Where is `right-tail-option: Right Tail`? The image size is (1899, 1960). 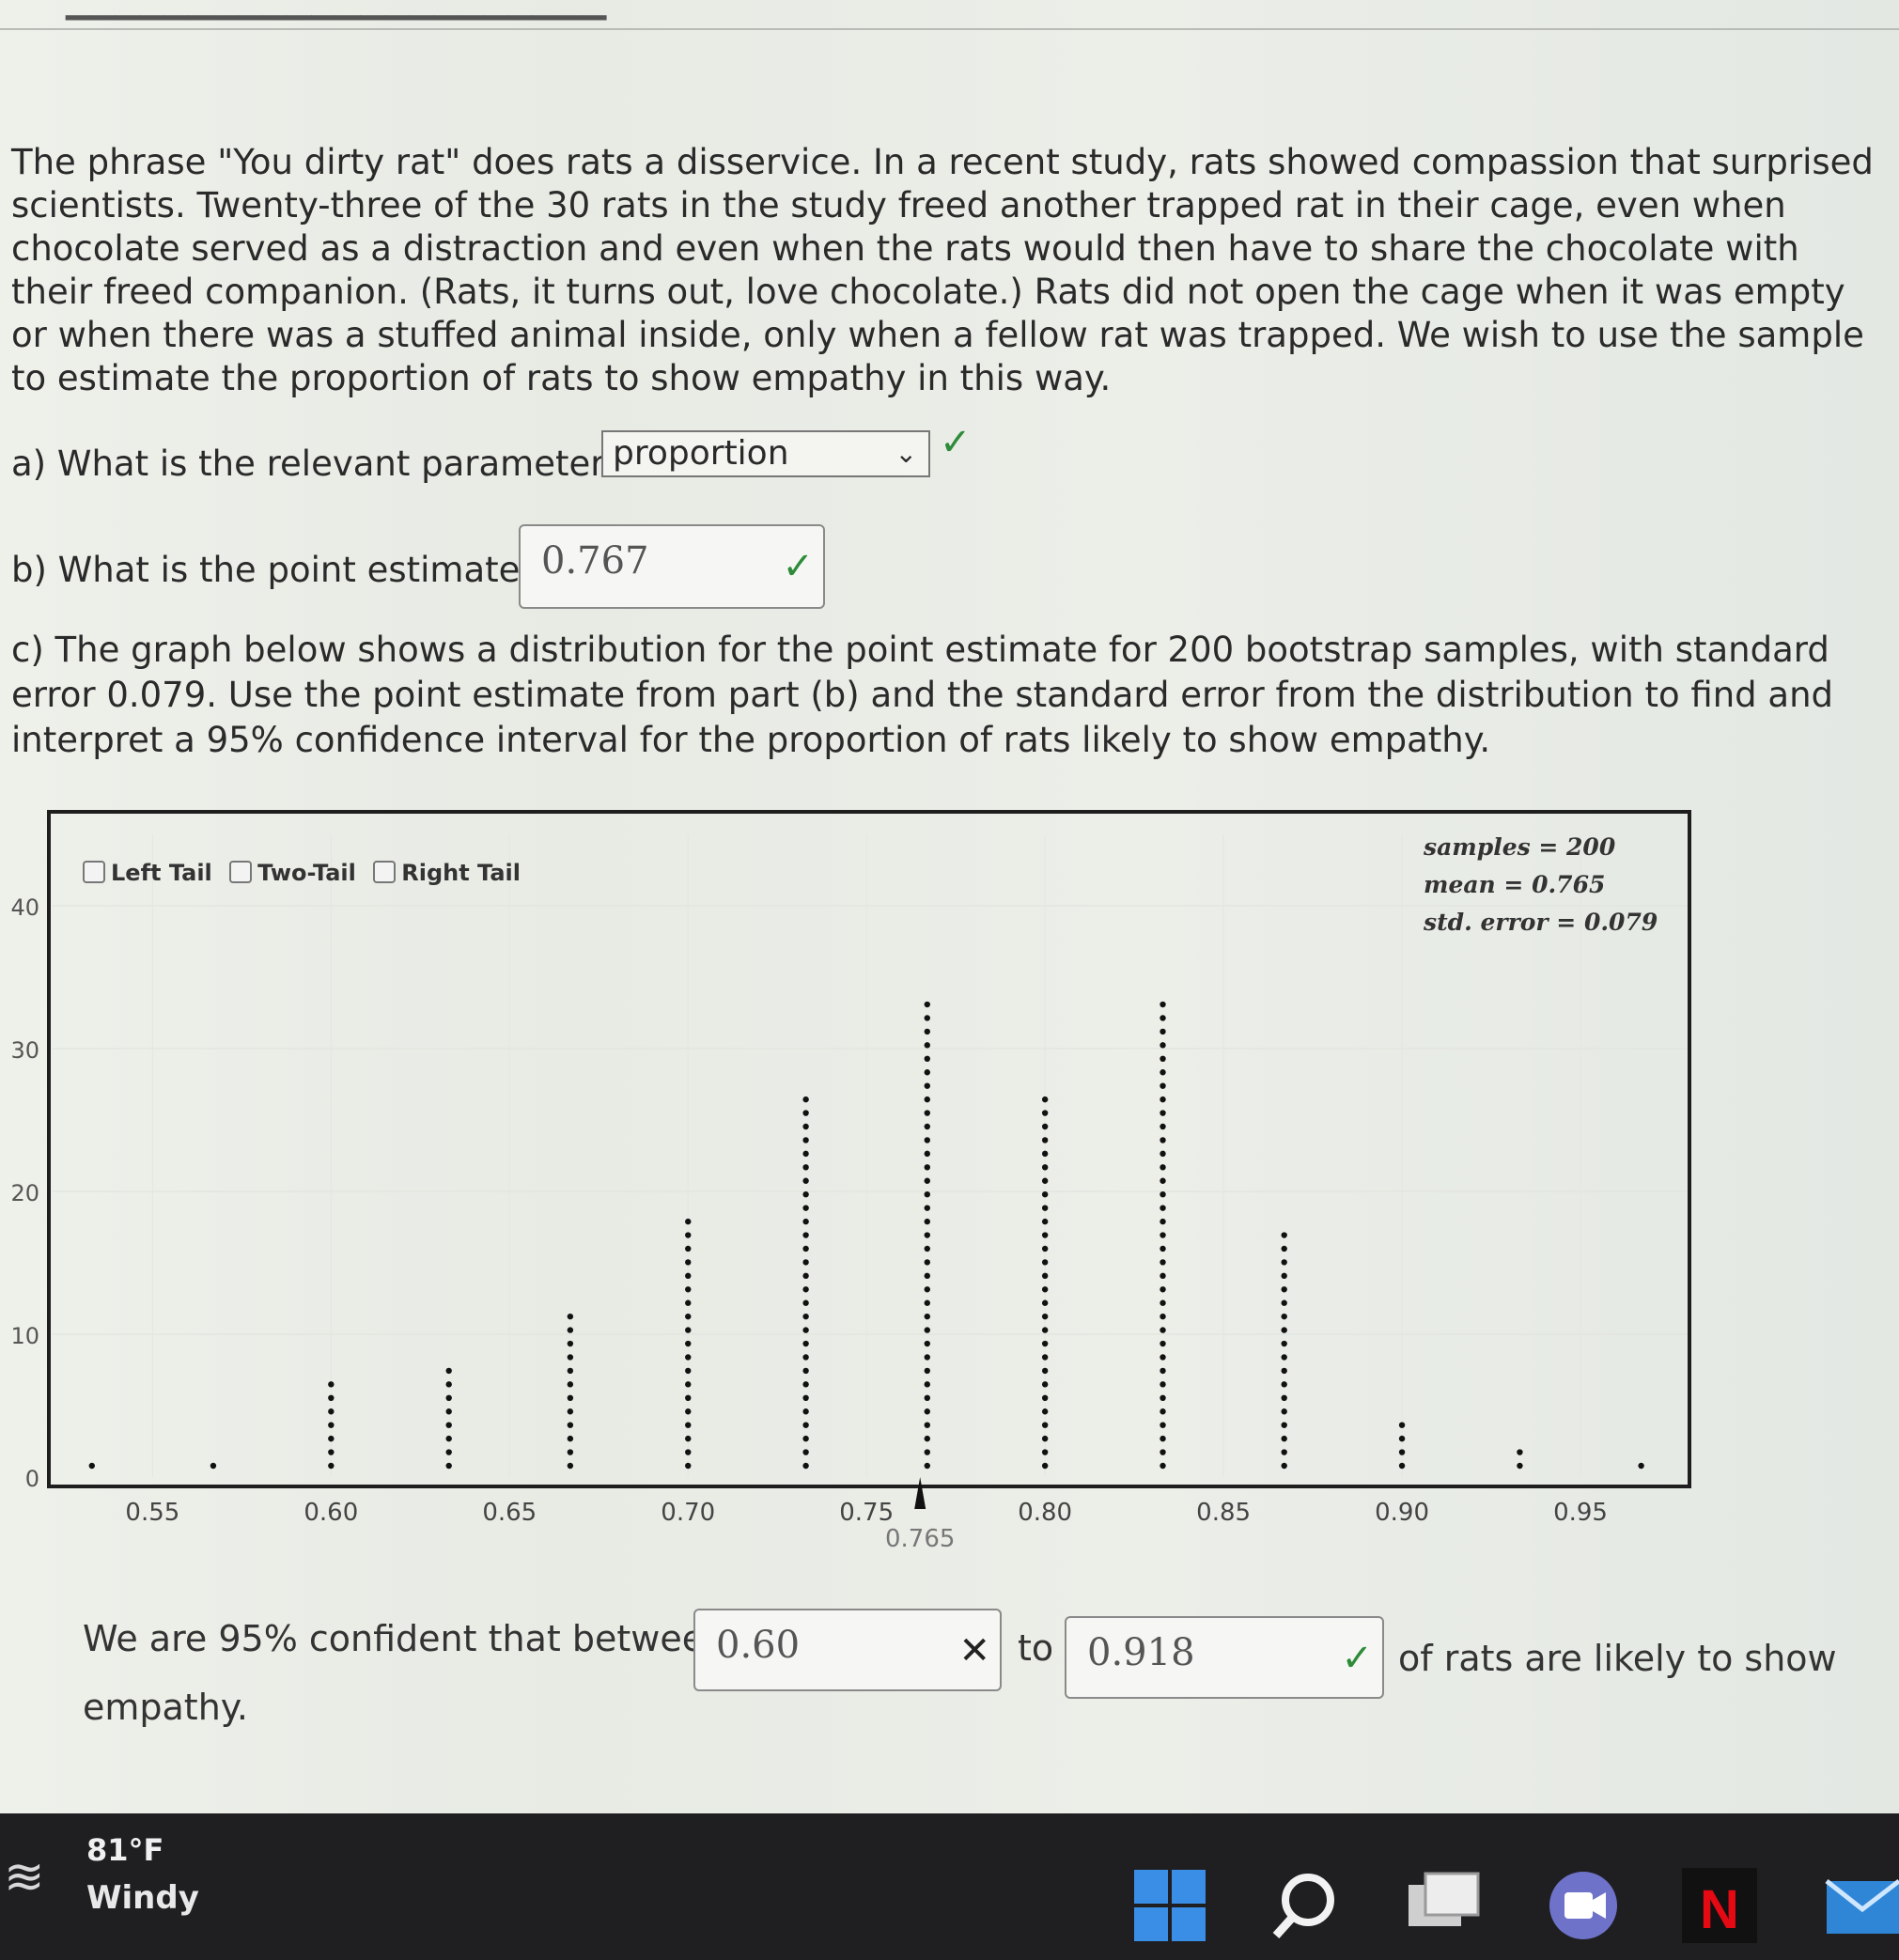 right-tail-option: Right Tail is located at coordinates (447, 873).